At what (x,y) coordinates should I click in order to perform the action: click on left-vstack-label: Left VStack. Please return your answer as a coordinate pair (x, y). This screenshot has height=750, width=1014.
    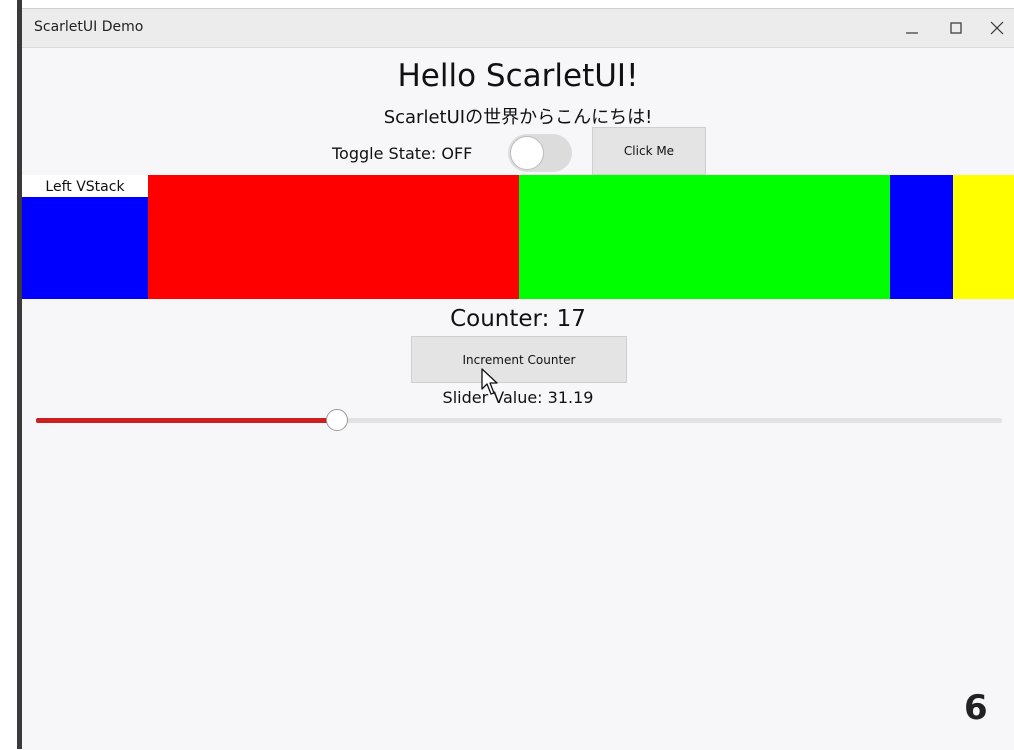
    Looking at the image, I should click on (85, 186).